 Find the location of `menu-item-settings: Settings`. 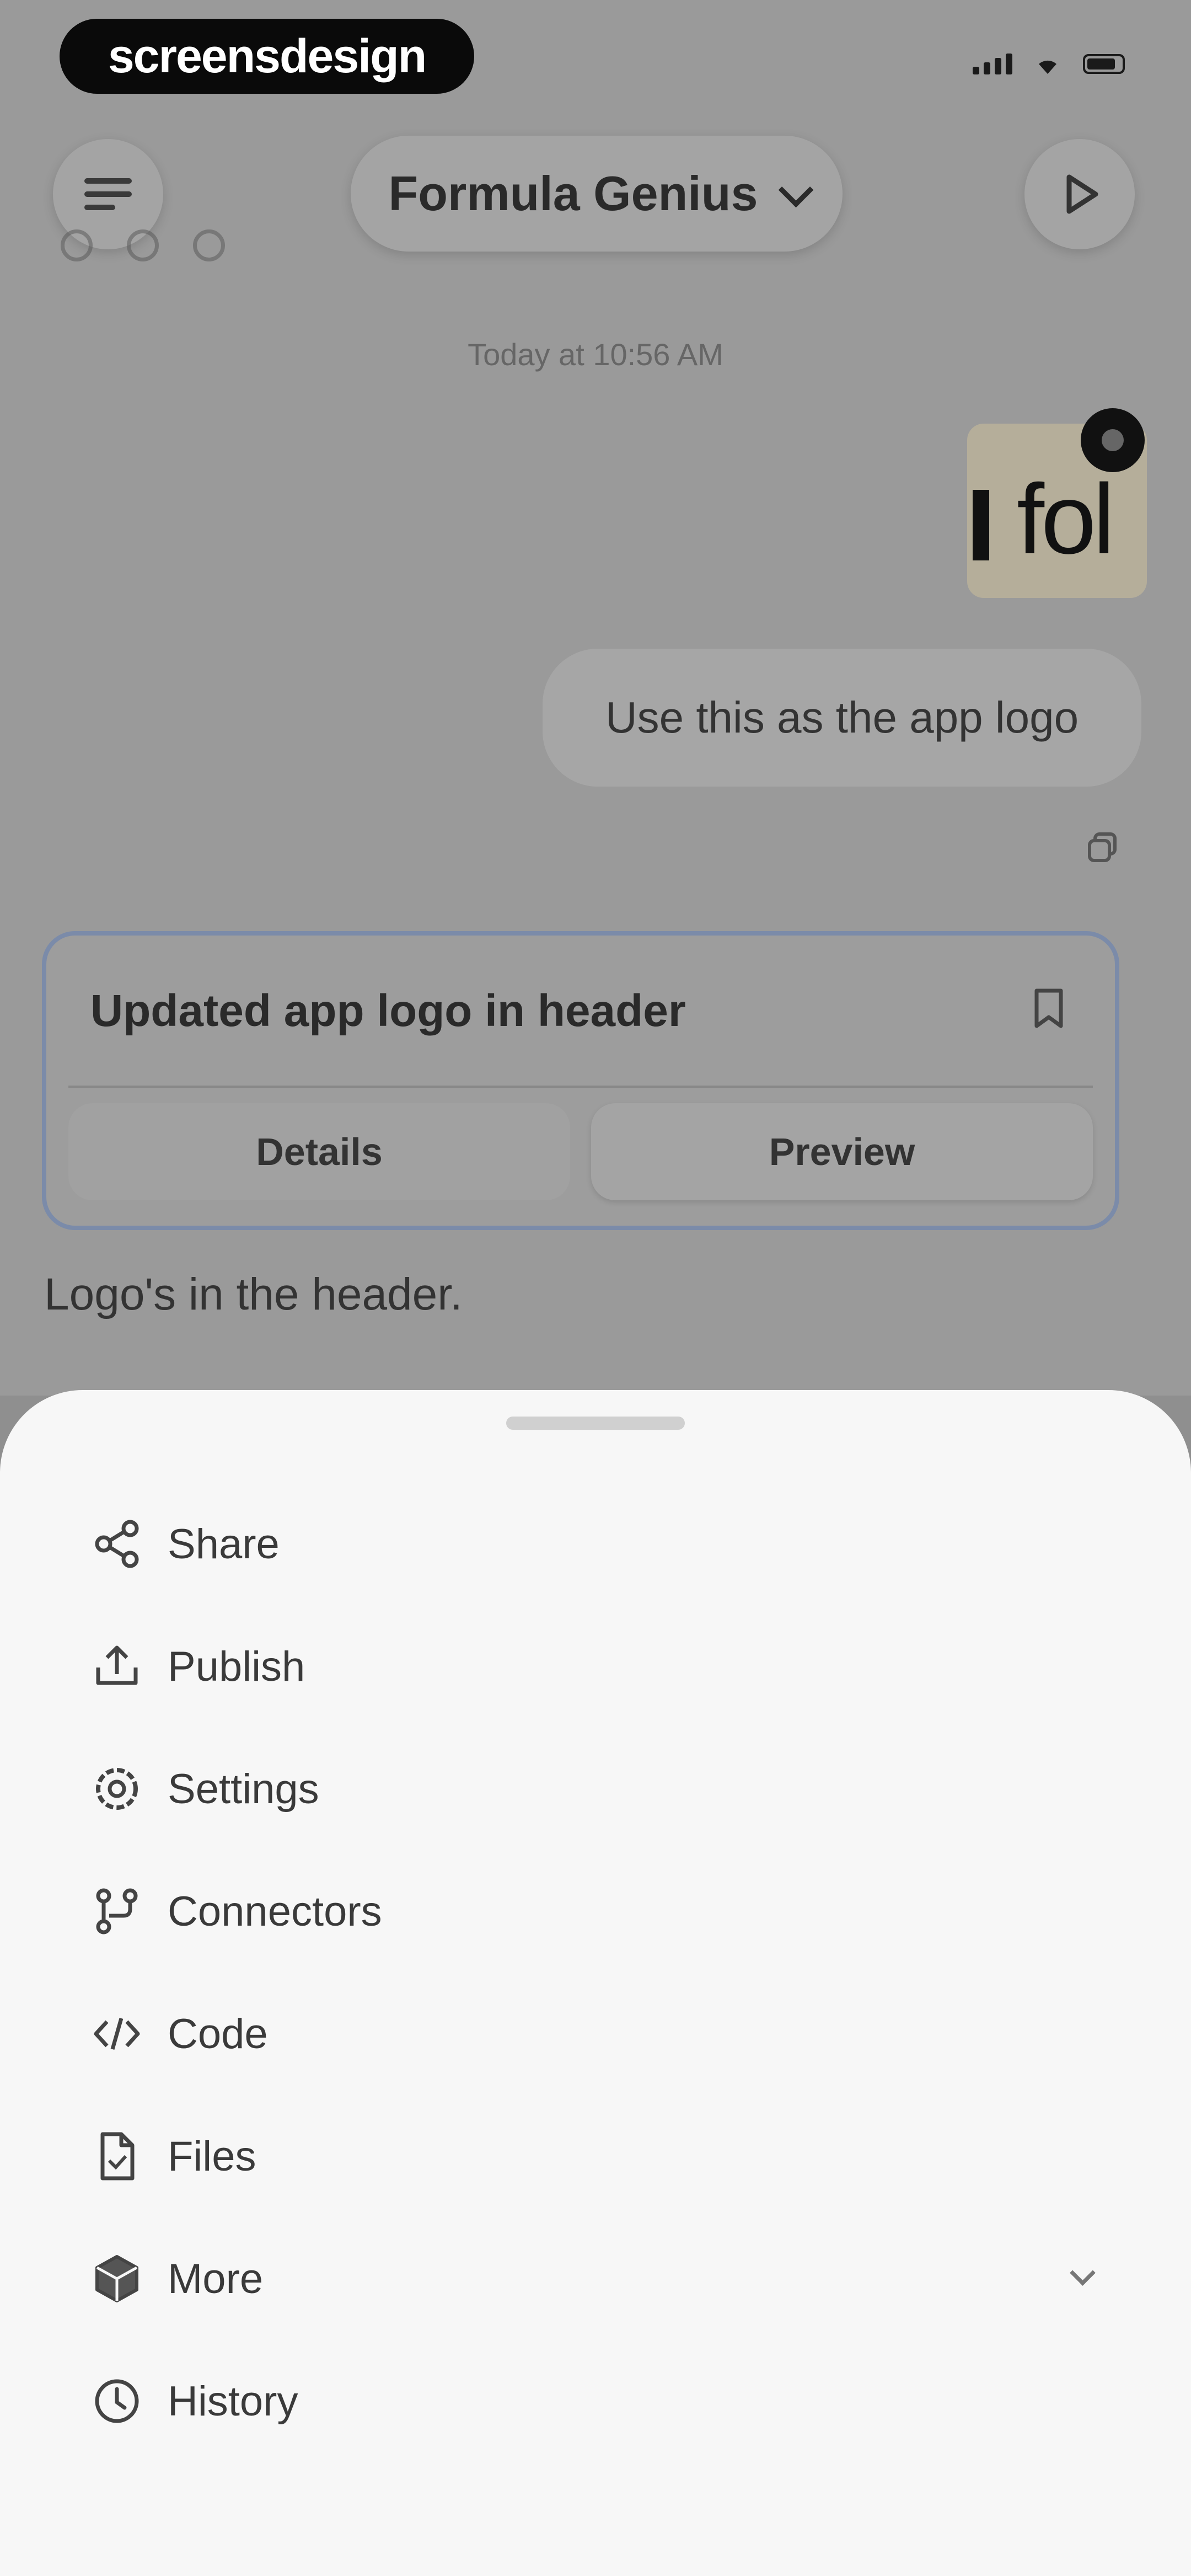

menu-item-settings: Settings is located at coordinates (595, 1789).